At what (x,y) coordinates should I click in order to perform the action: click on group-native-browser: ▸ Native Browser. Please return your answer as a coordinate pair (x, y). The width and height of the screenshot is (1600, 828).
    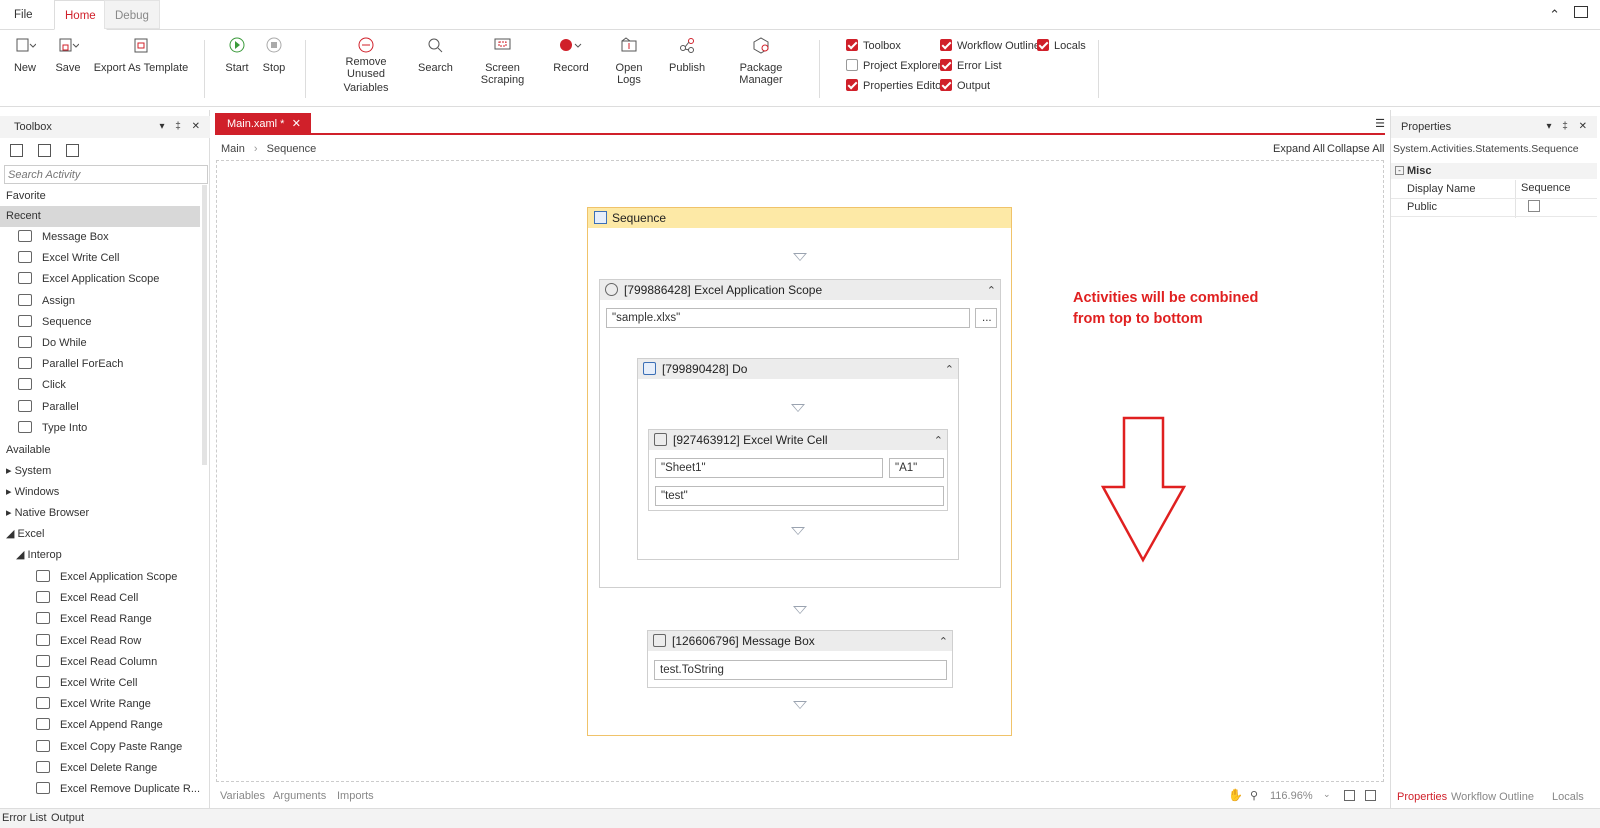
    Looking at the image, I should click on (47, 513).